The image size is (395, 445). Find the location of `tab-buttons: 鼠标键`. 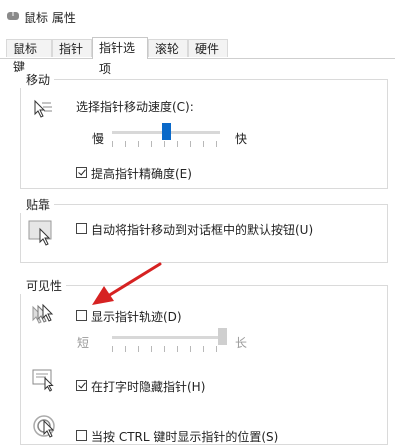

tab-buttons: 鼠标键 is located at coordinates (29, 56).